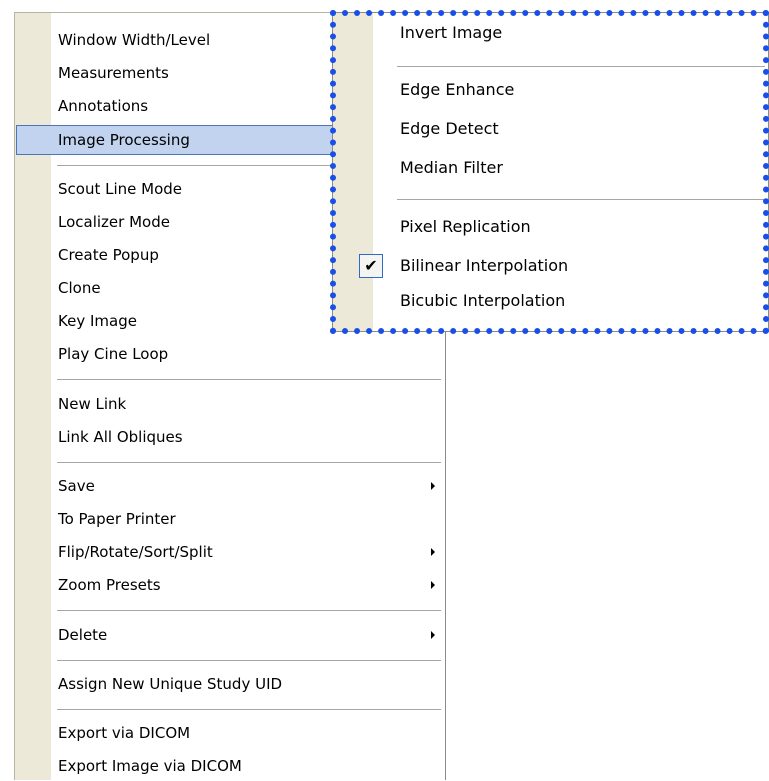 This screenshot has height=781, width=769. Describe the element at coordinates (83, 635) in the screenshot. I see `menu-item-label: Delete` at that location.